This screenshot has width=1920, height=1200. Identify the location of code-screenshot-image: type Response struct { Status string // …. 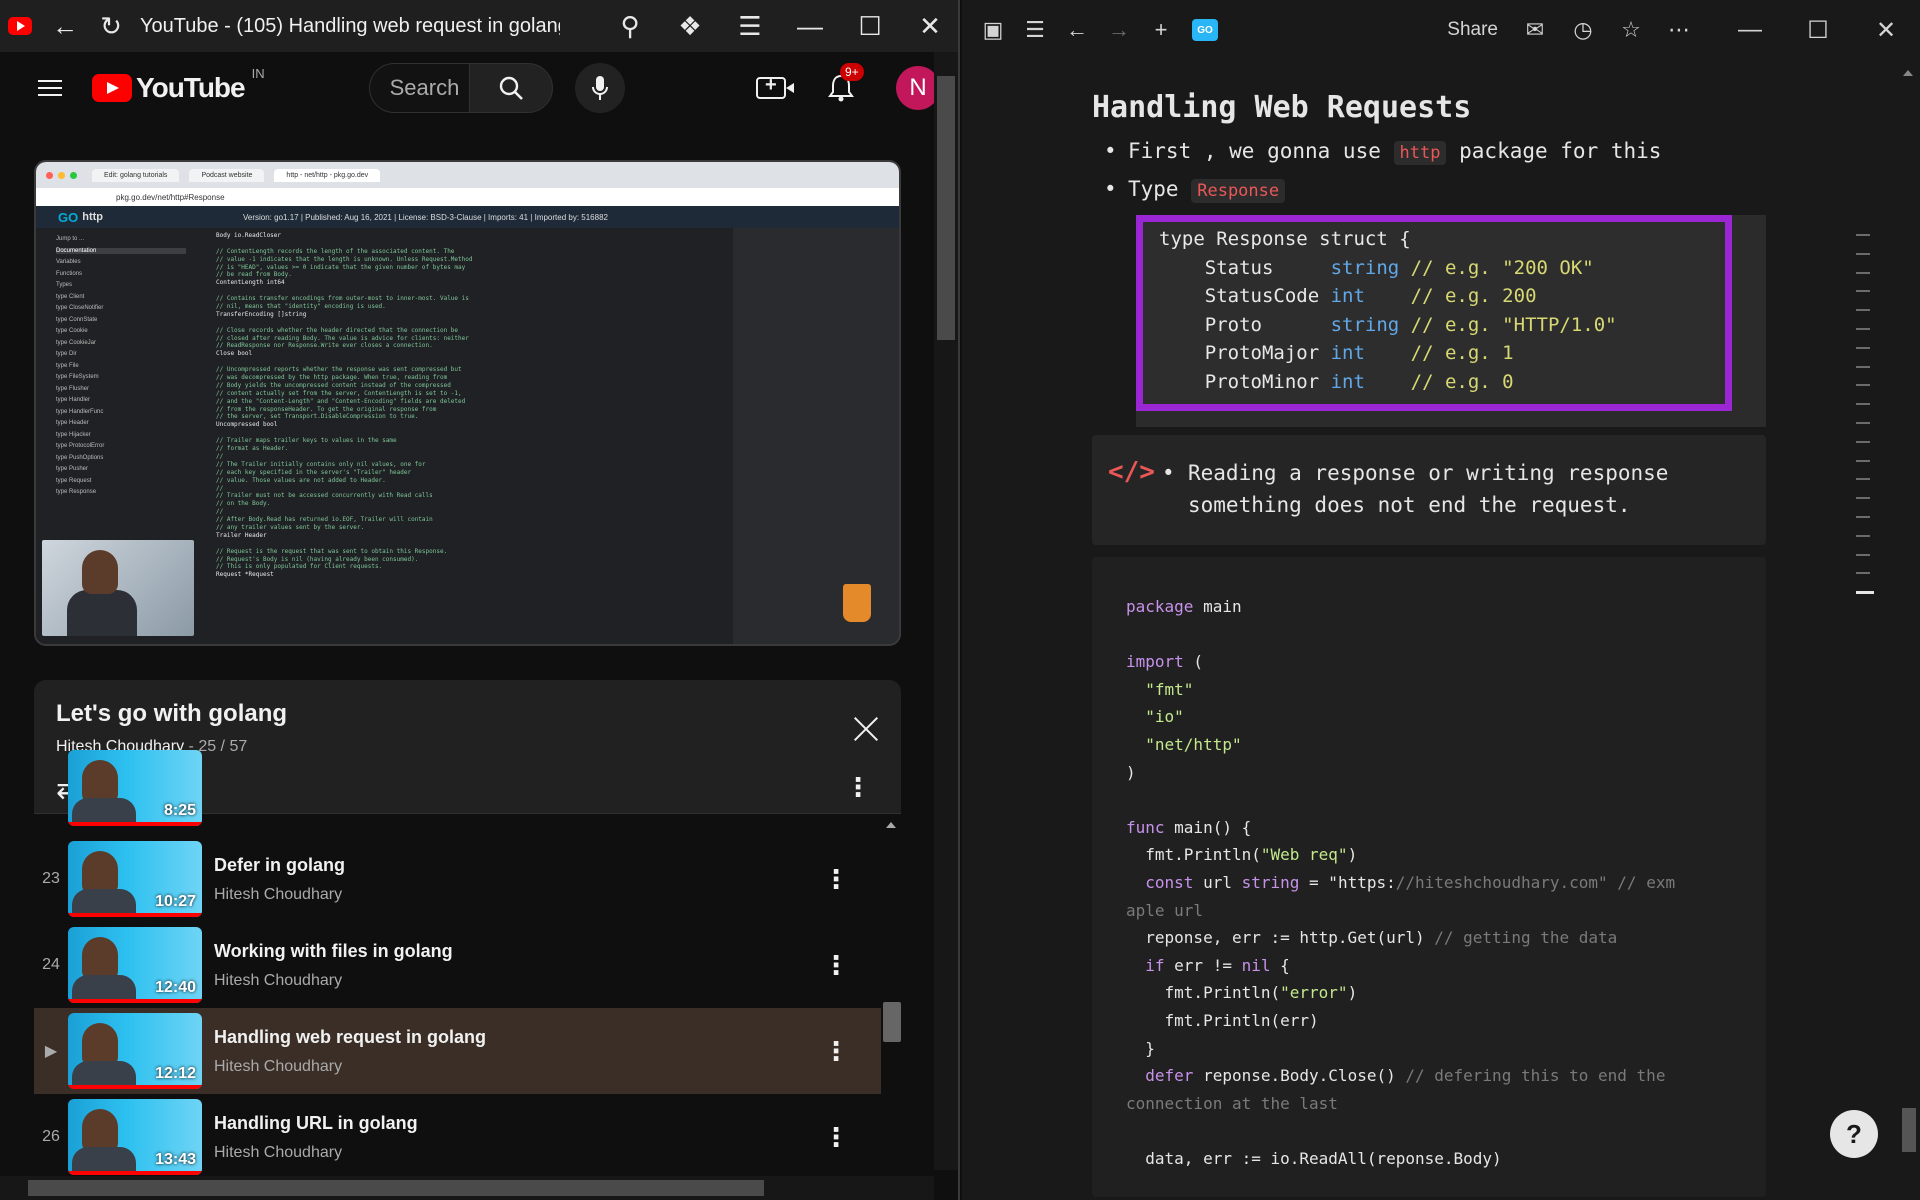
(1451, 321).